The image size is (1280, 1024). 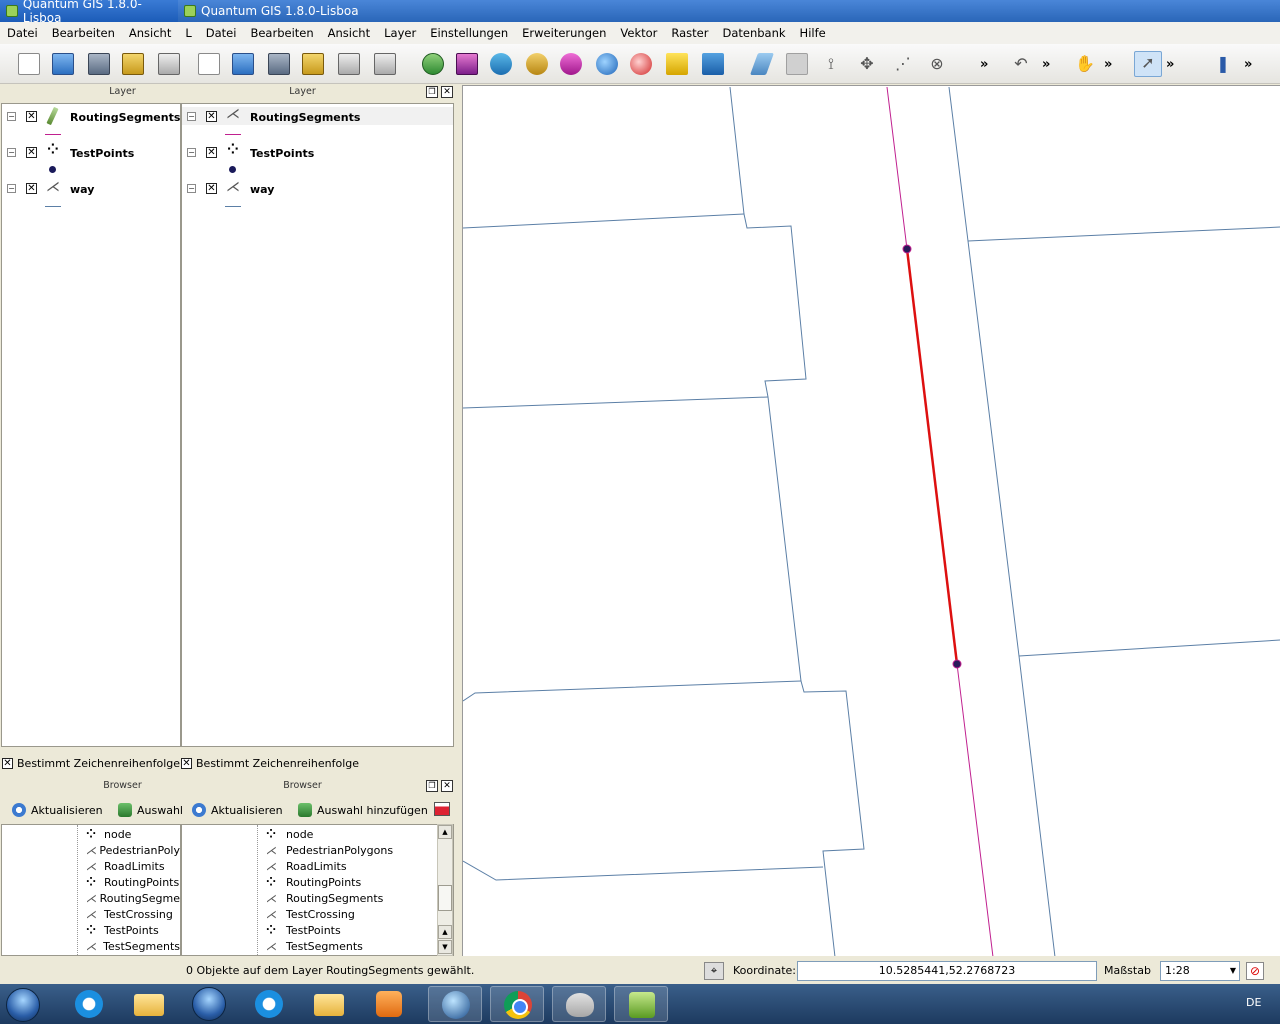 I want to click on list-item: ⋌ TestCrossing, so click(x=133, y=914).